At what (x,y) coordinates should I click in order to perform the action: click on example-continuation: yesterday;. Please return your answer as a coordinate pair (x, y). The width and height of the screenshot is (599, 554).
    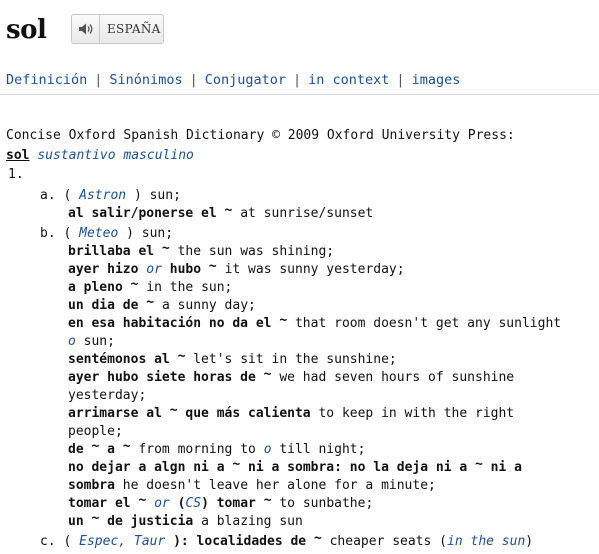
    Looking at the image, I should click on (107, 395).